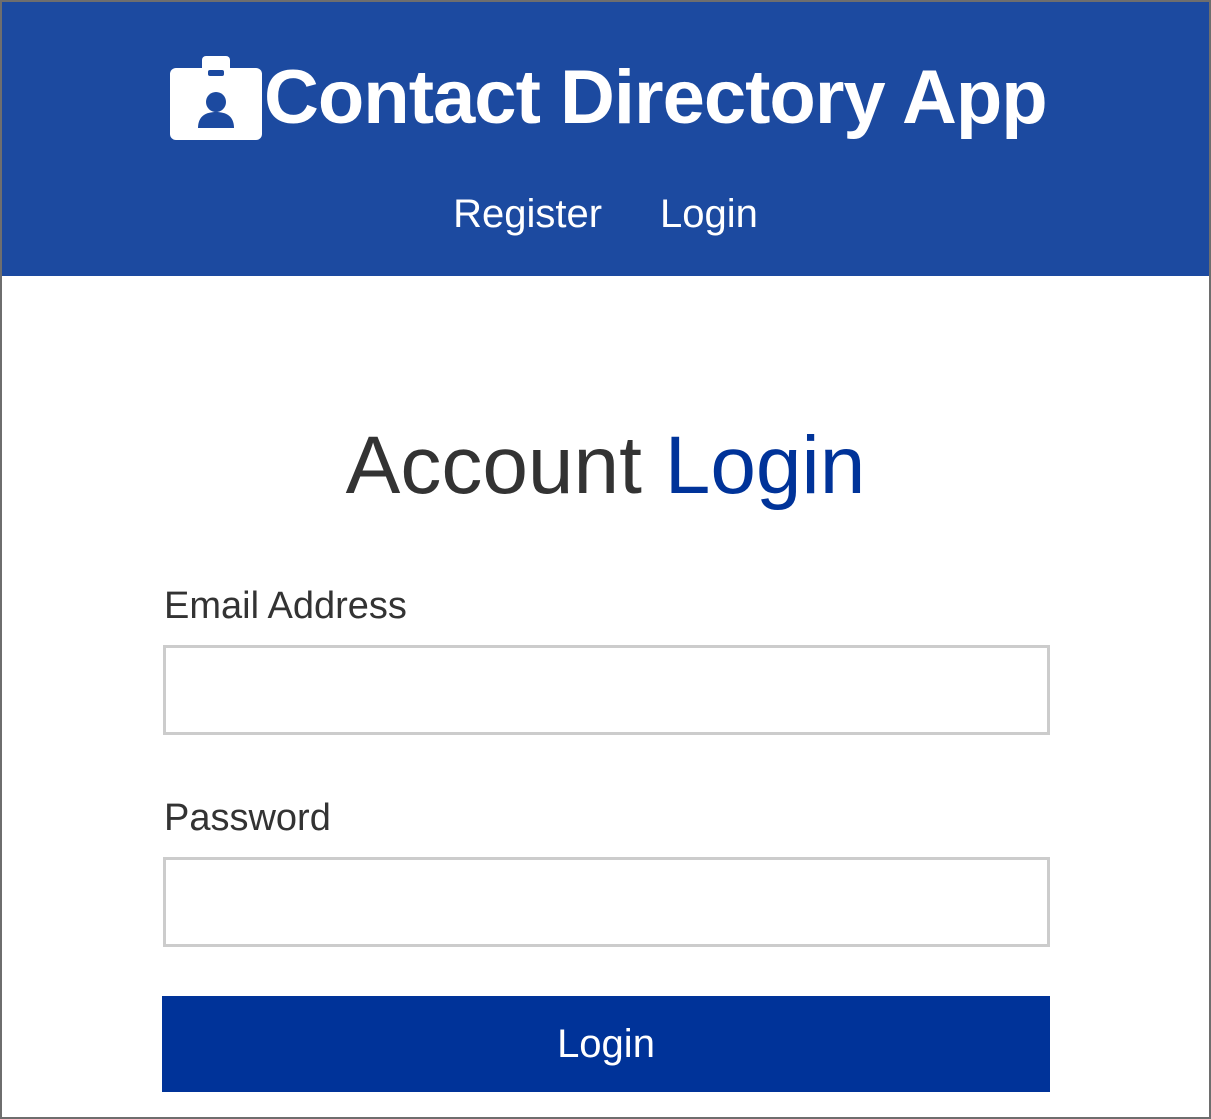 This screenshot has height=1119, width=1211. I want to click on password-label: Password, so click(247, 818).